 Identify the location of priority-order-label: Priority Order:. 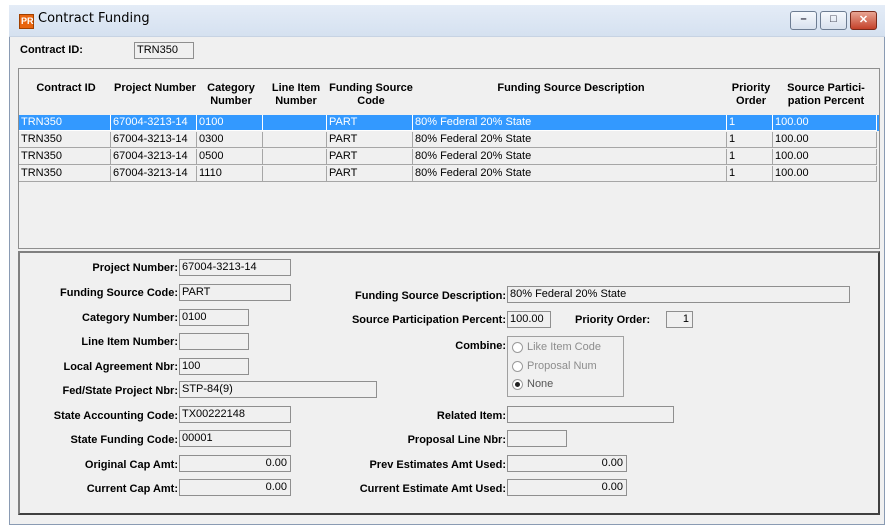
(613, 320).